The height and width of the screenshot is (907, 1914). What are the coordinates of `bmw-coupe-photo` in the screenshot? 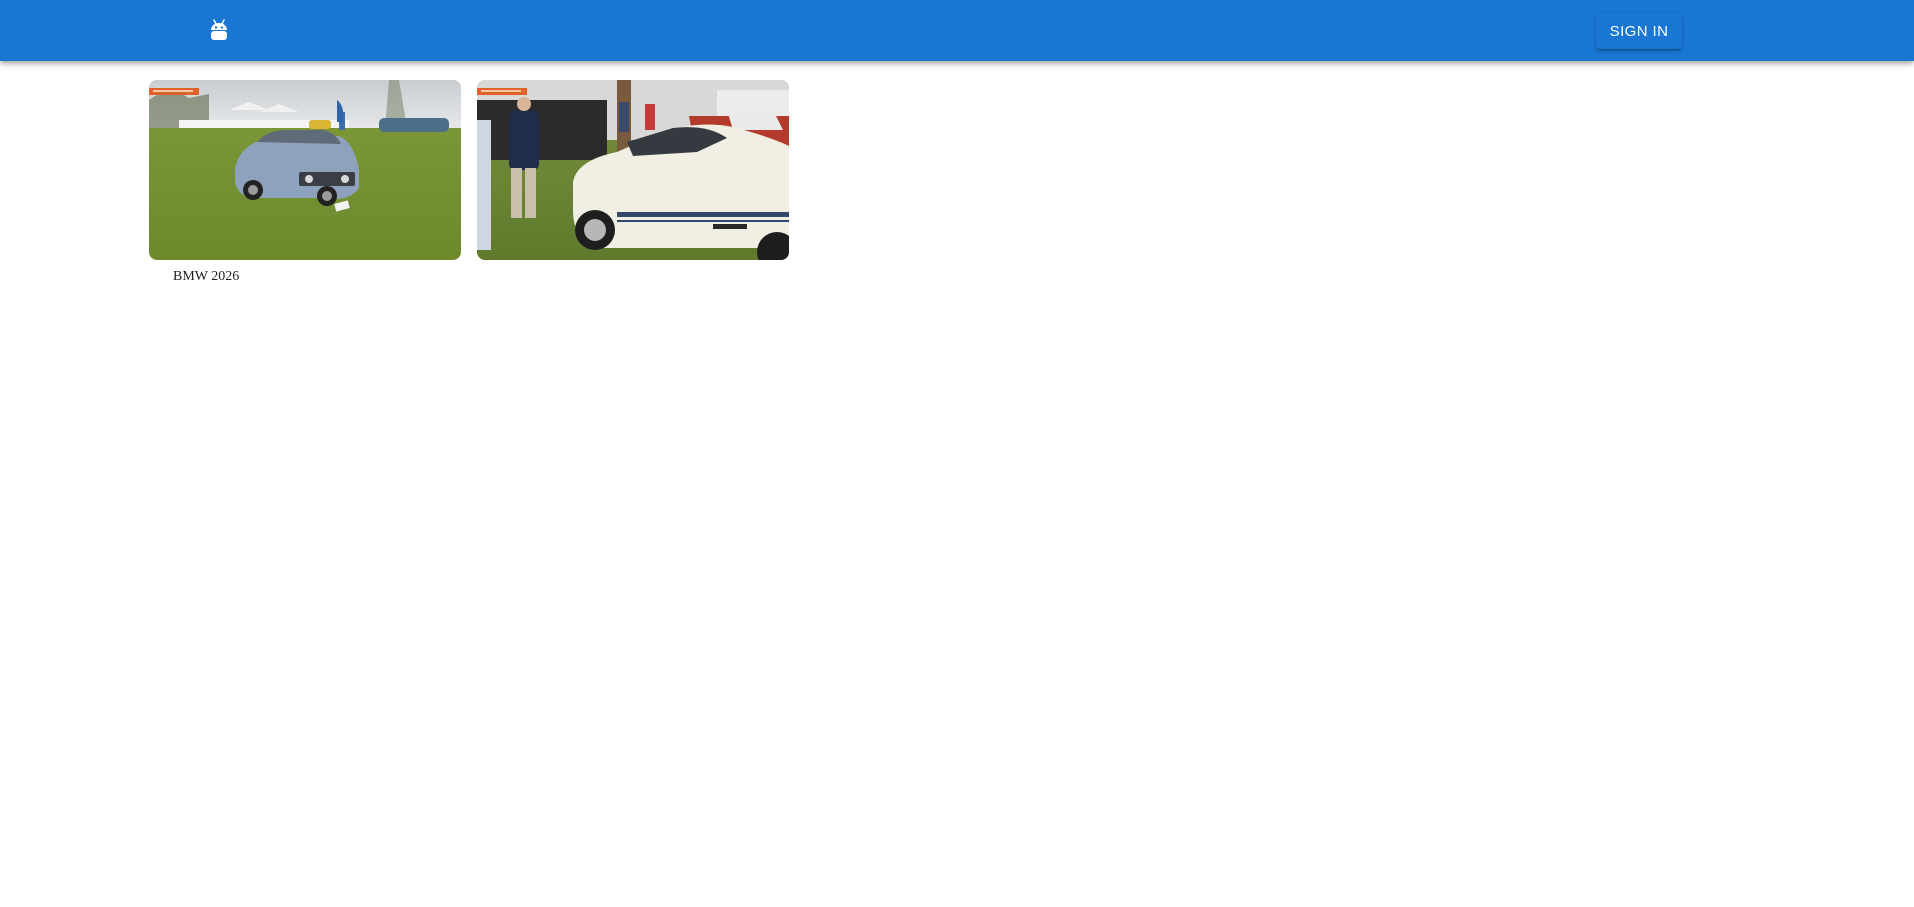 It's located at (305, 170).